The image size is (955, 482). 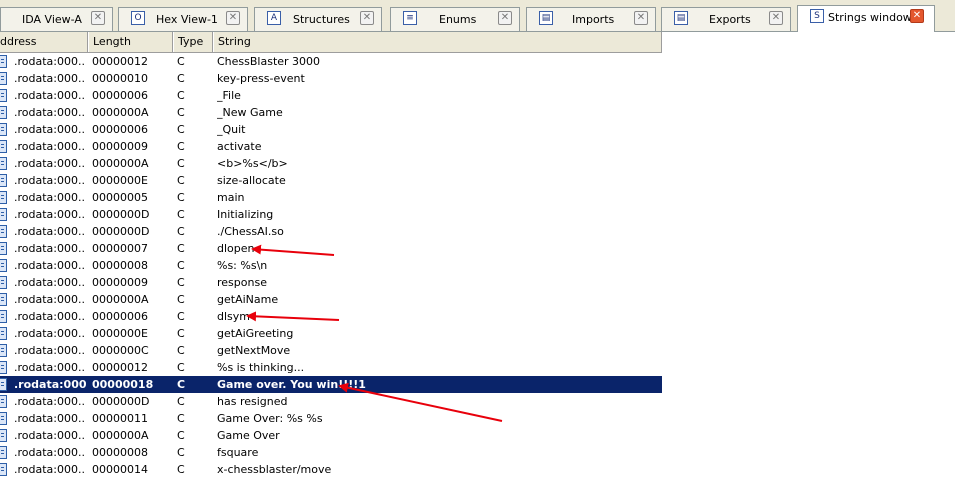 I want to click on table-row: .rodata:000... 0000000A C _New Game, so click(x=331, y=112).